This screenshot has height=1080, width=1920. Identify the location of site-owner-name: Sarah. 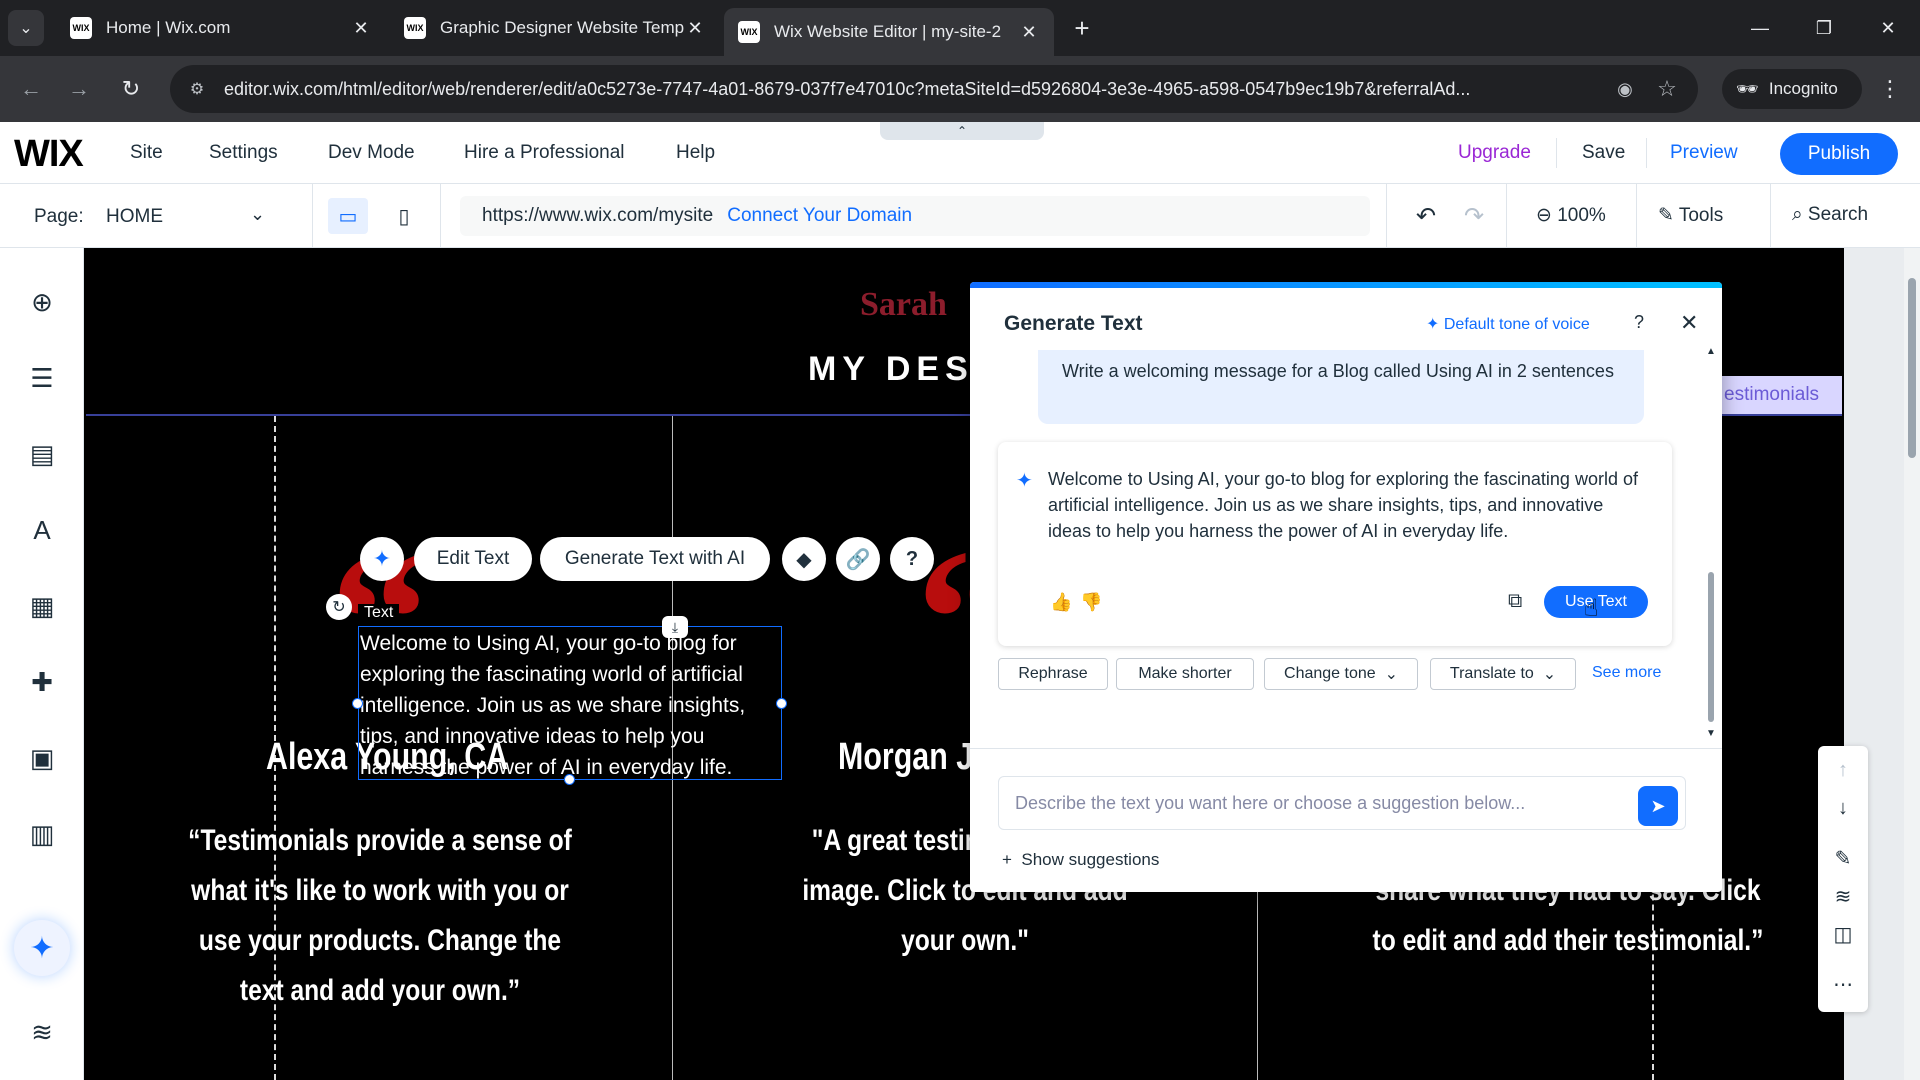
(903, 305).